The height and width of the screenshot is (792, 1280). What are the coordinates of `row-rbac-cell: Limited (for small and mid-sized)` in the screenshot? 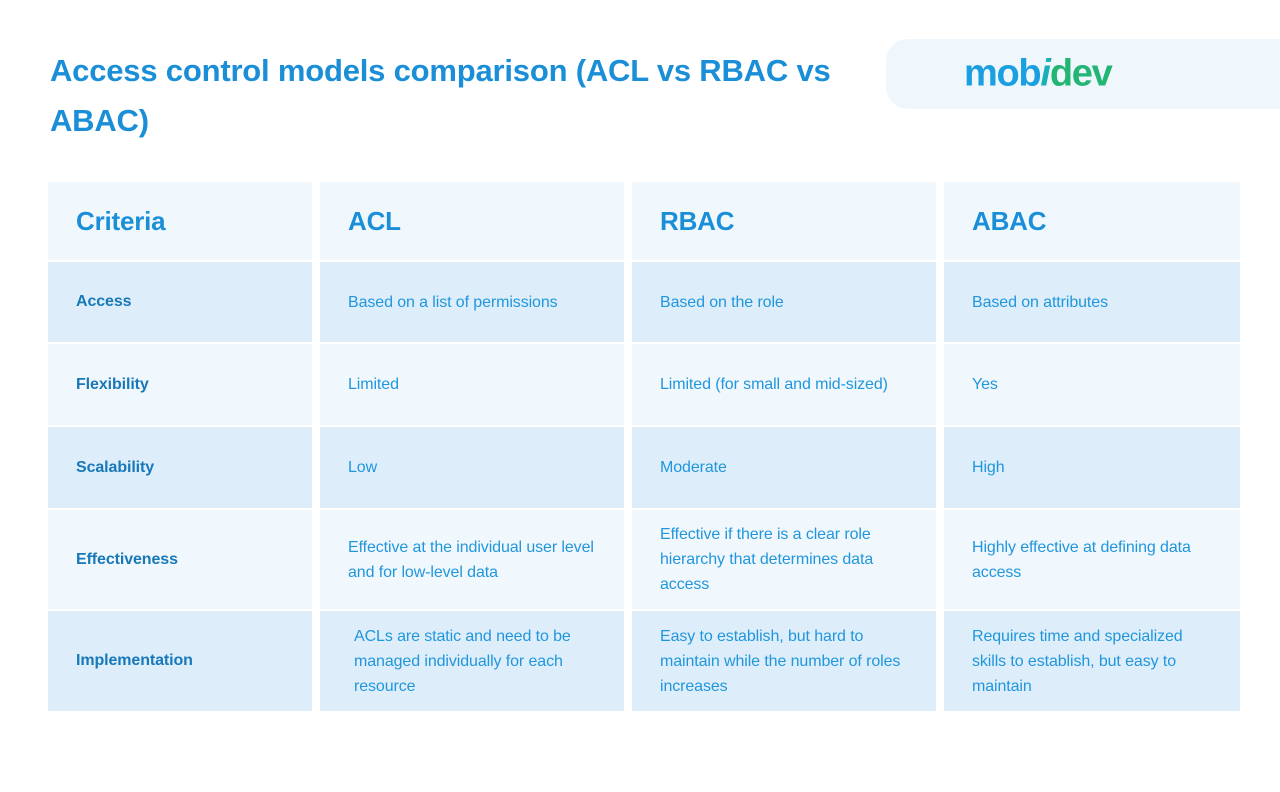 It's located at (784, 384).